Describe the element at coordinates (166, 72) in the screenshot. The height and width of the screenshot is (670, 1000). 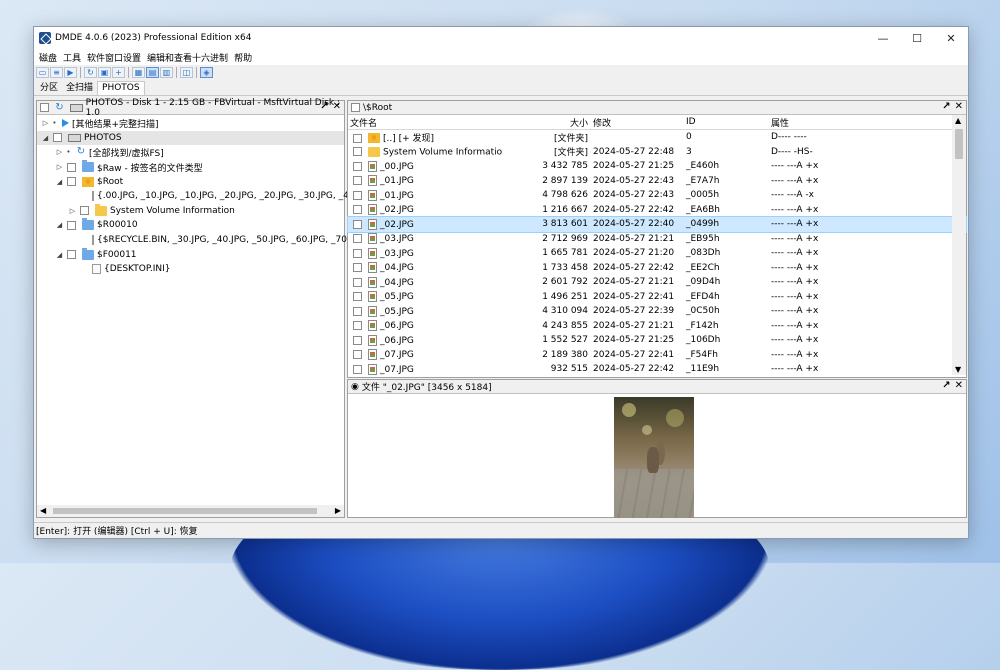
I see `view-list-icon: ▥` at that location.